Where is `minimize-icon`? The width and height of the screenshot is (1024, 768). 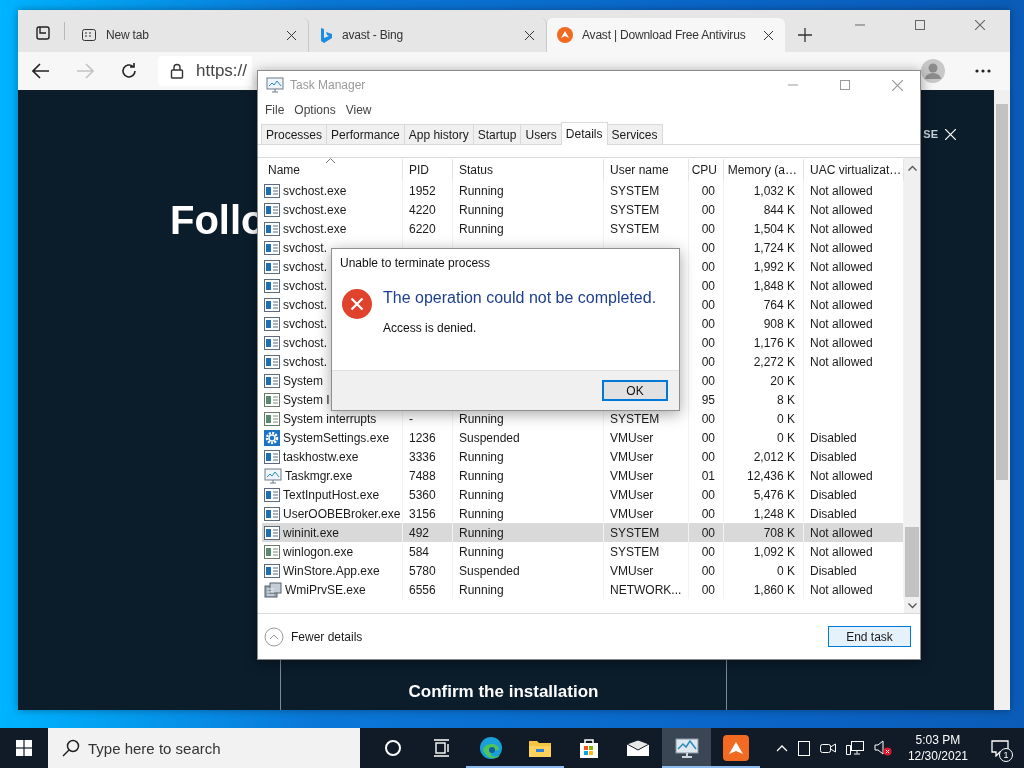 minimize-icon is located at coordinates (860, 25).